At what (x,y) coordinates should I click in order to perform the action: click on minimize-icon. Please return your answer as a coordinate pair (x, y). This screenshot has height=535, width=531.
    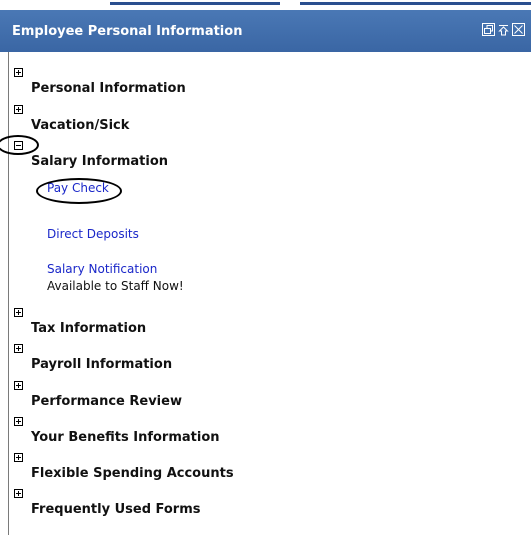
    Looking at the image, I should click on (503, 29).